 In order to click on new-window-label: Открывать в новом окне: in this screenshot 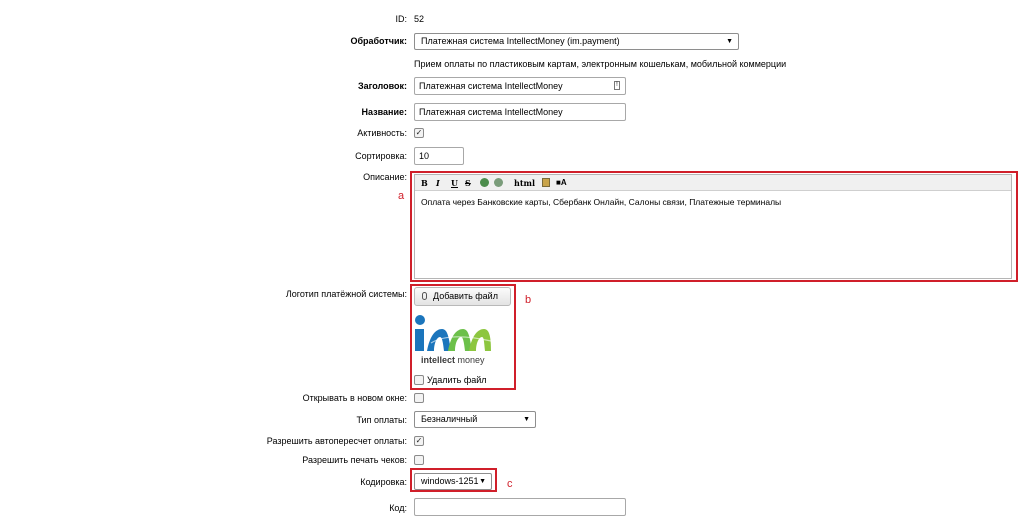, I will do `click(354, 398)`.